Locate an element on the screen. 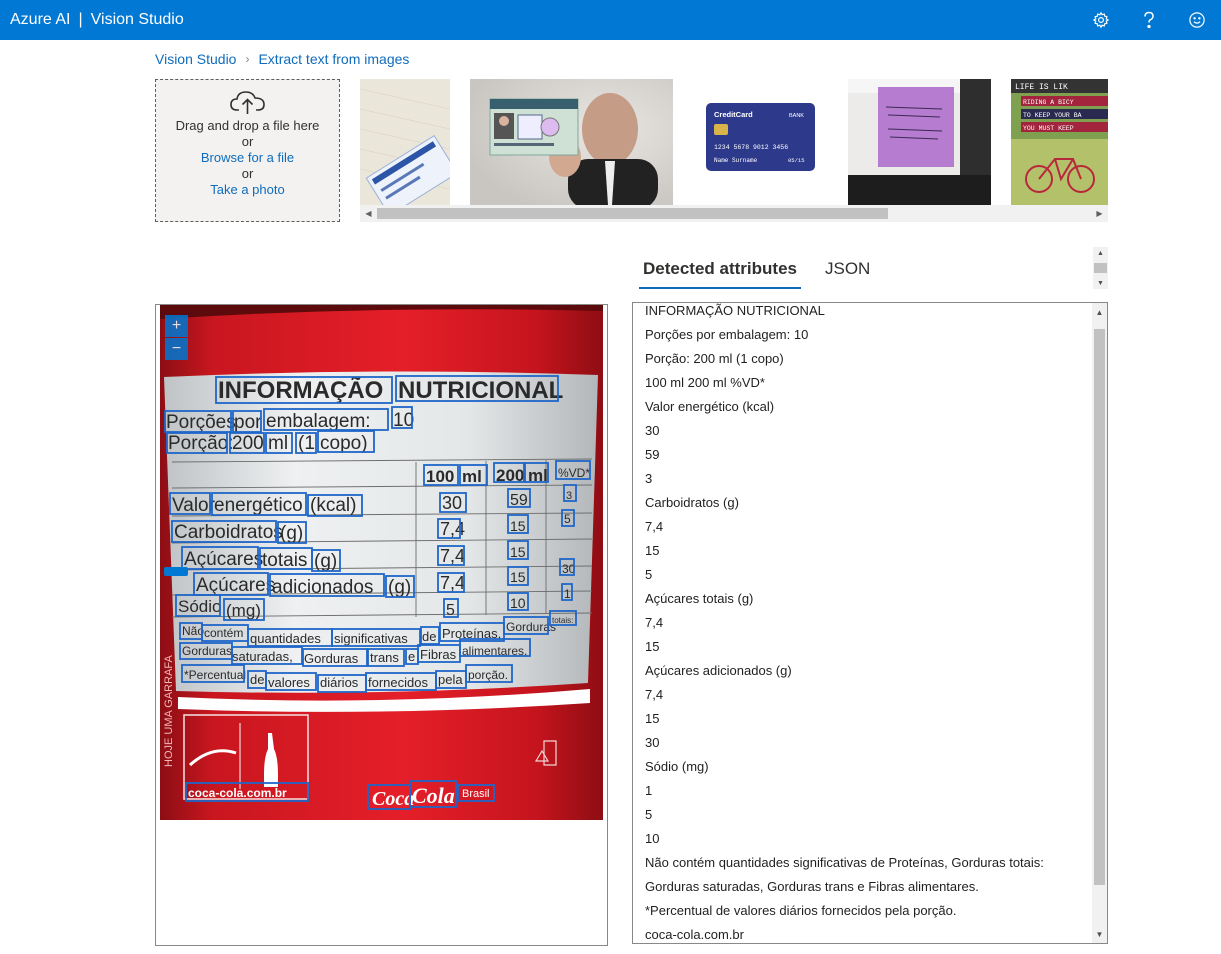 The height and width of the screenshot is (954, 1221). tabs-scrollbar: ▲ ▼ is located at coordinates (1100, 268).